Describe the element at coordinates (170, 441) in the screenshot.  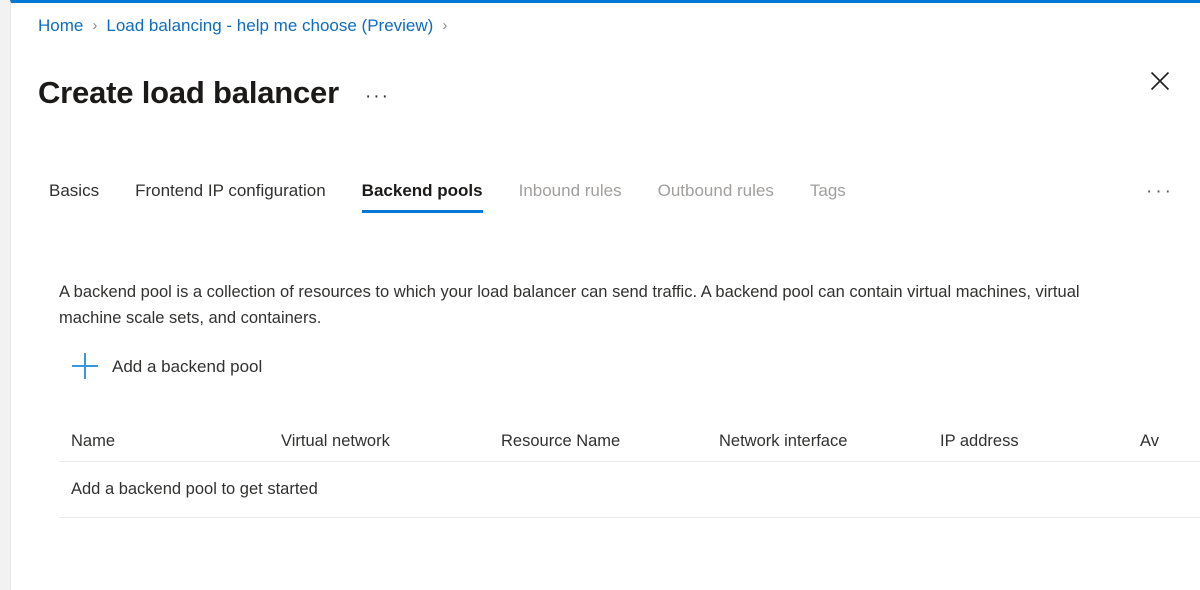
I see `column-header-name: Name` at that location.